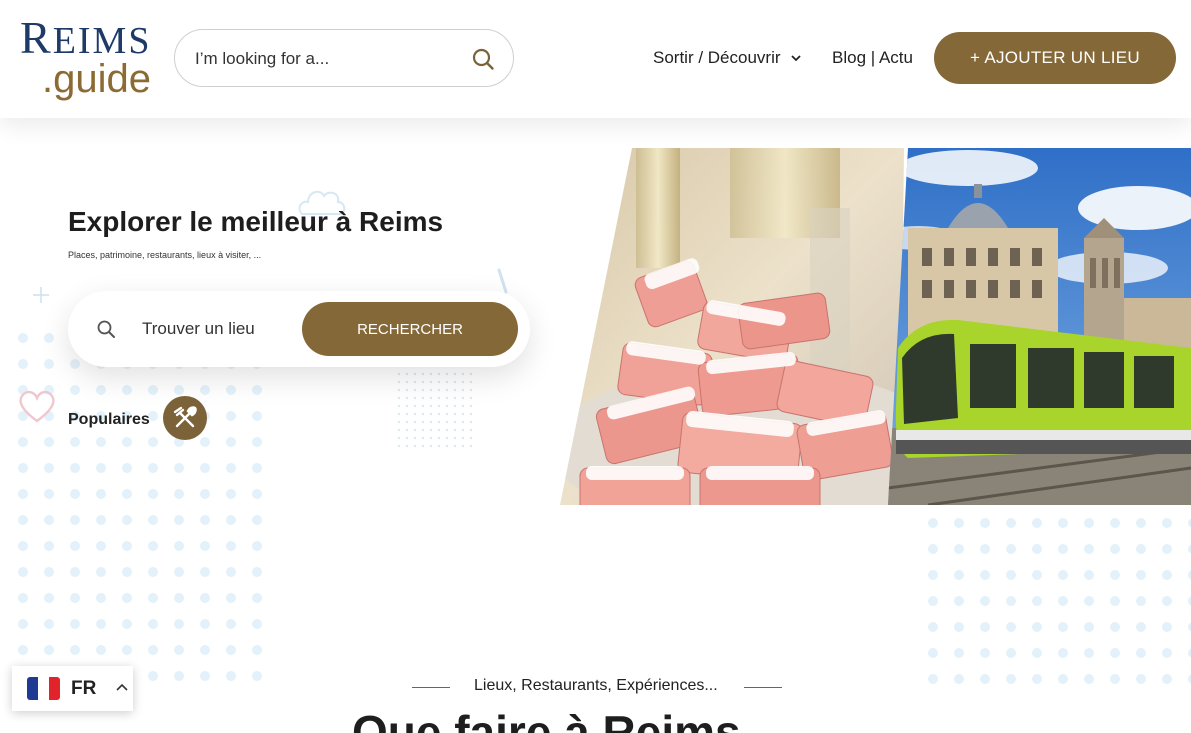 The width and height of the screenshot is (1191, 733). Describe the element at coordinates (299, 329) in the screenshot. I see `hero-search-bar: RECHERCHER` at that location.